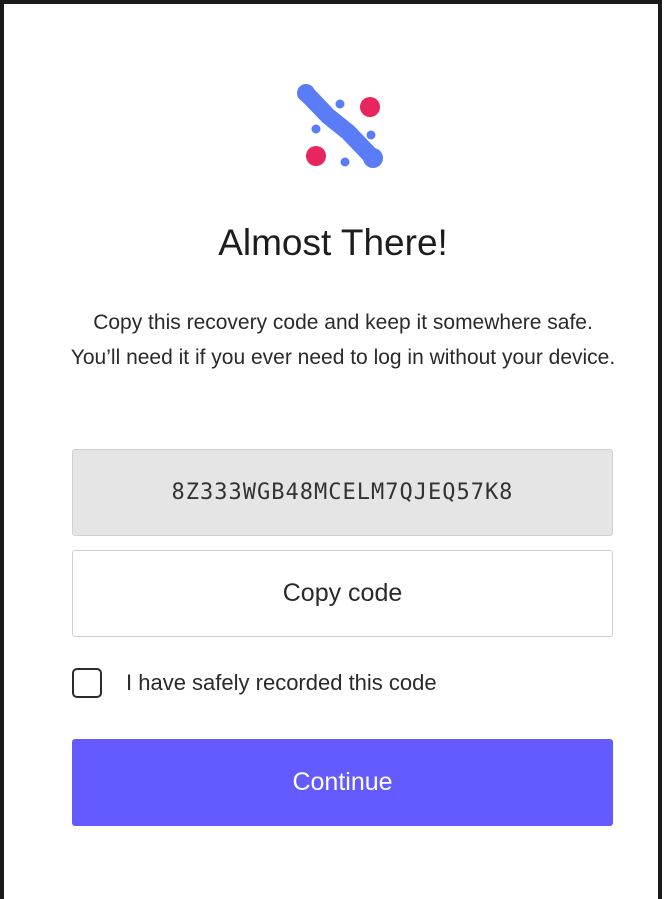 The height and width of the screenshot is (899, 666). Describe the element at coordinates (342, 782) in the screenshot. I see `continue-button: Continue` at that location.